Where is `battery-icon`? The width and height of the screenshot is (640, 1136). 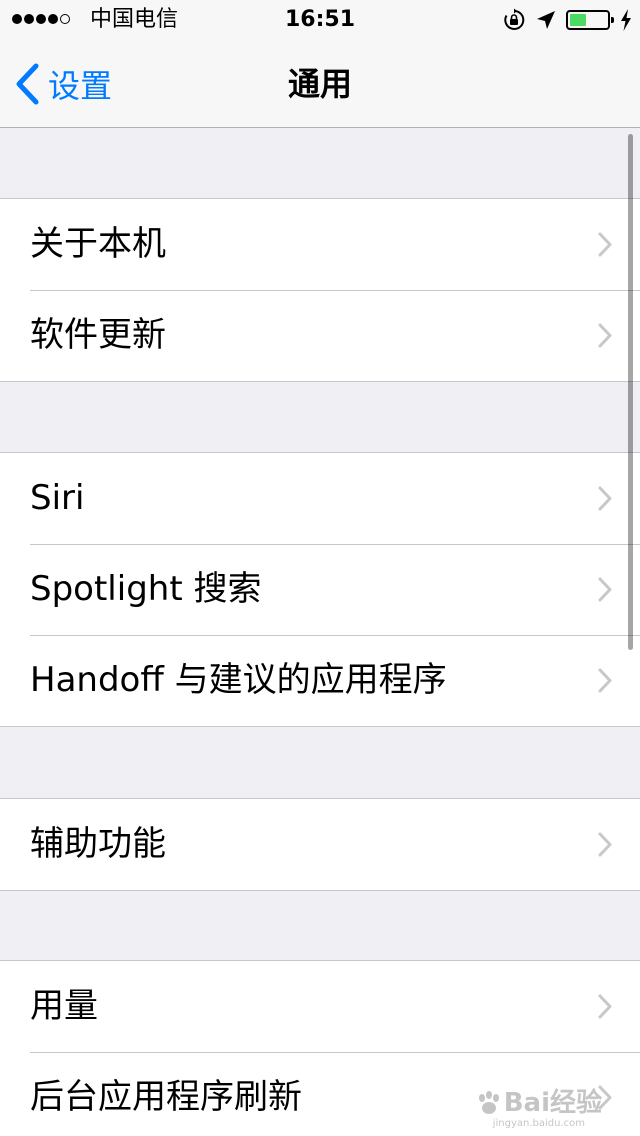
battery-icon is located at coordinates (590, 20).